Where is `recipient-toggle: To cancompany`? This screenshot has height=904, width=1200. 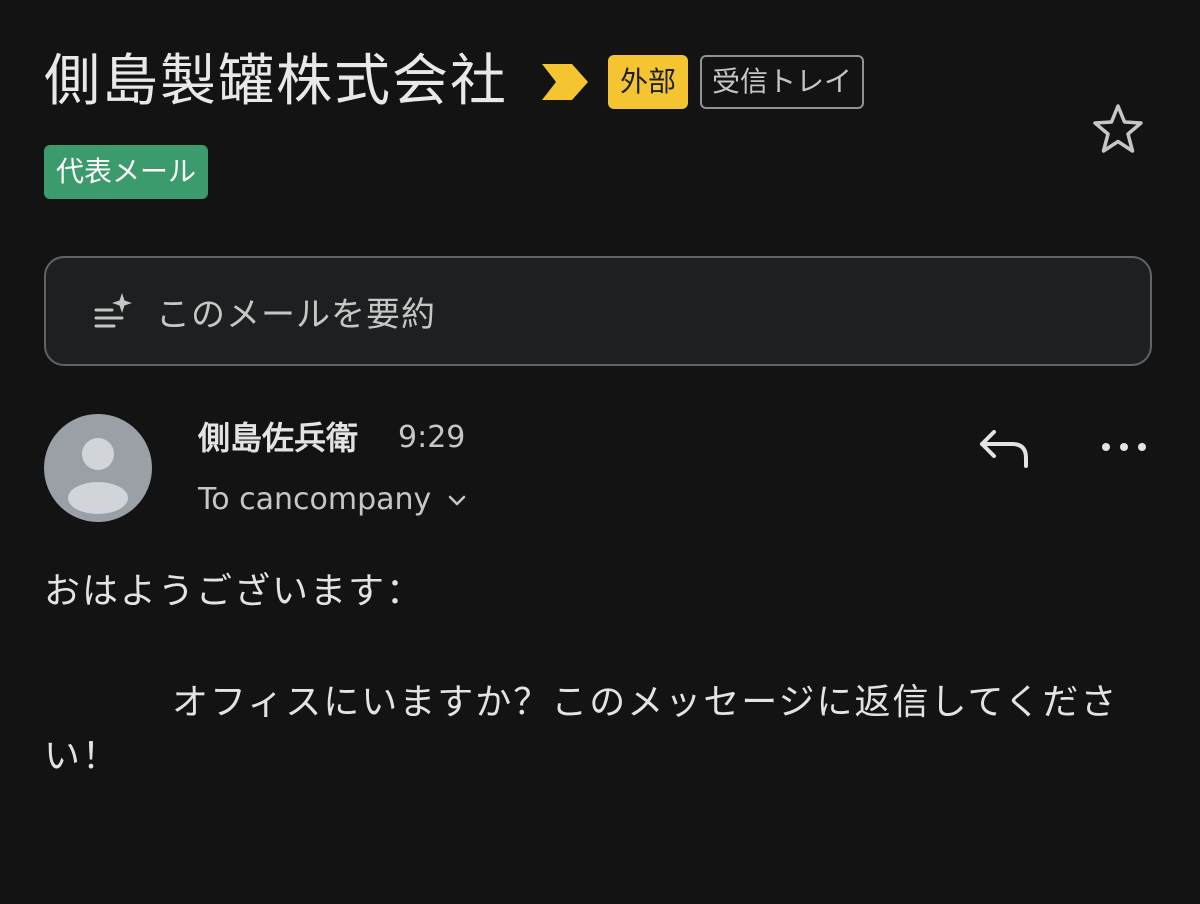
recipient-toggle: To cancompany is located at coordinates (333, 500).